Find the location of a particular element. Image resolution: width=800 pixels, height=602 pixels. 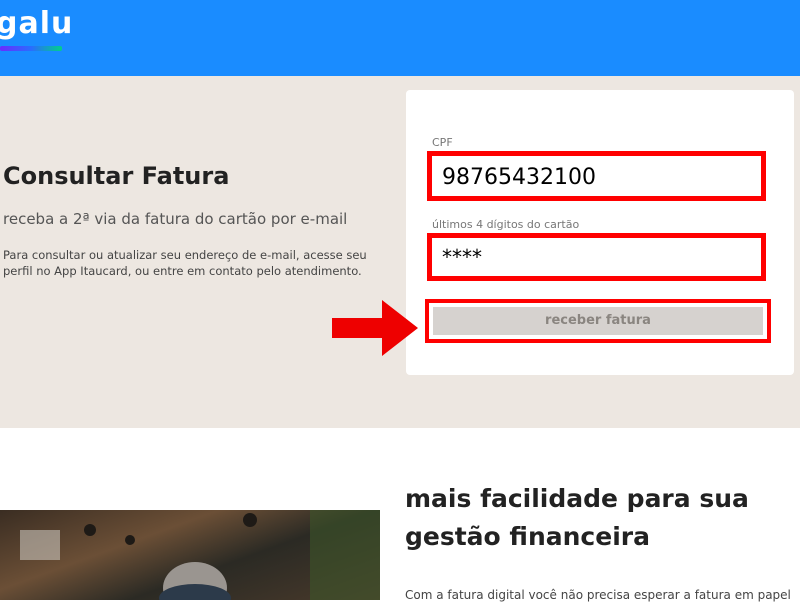

brand-logo: galu is located at coordinates (36, 23).